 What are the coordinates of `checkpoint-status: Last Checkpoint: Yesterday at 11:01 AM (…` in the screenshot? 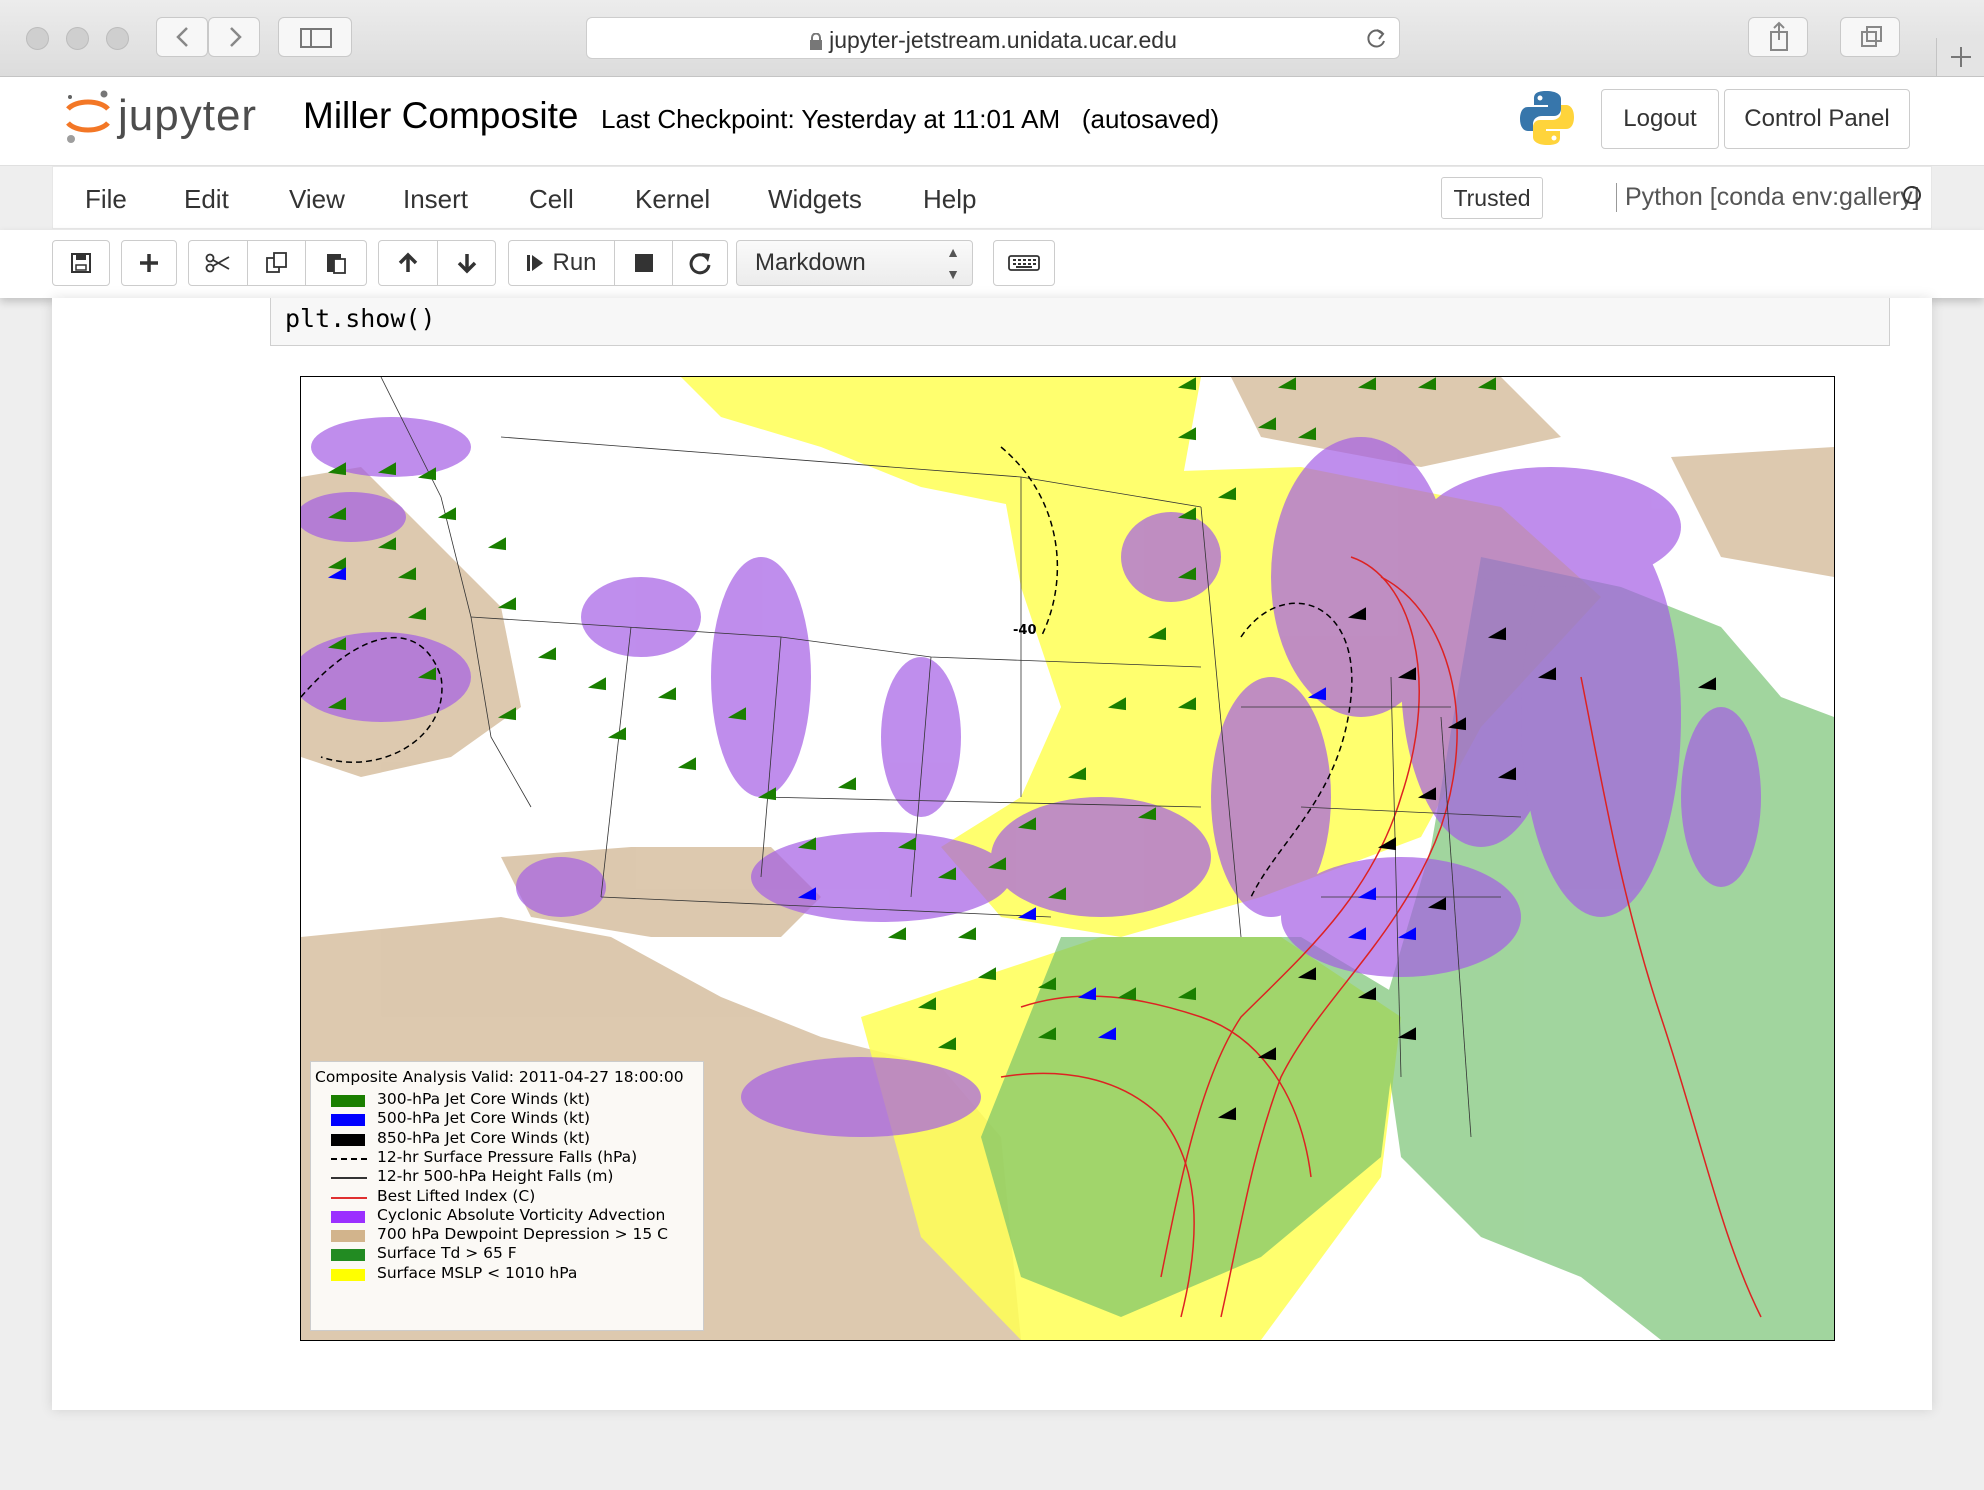 It's located at (910, 119).